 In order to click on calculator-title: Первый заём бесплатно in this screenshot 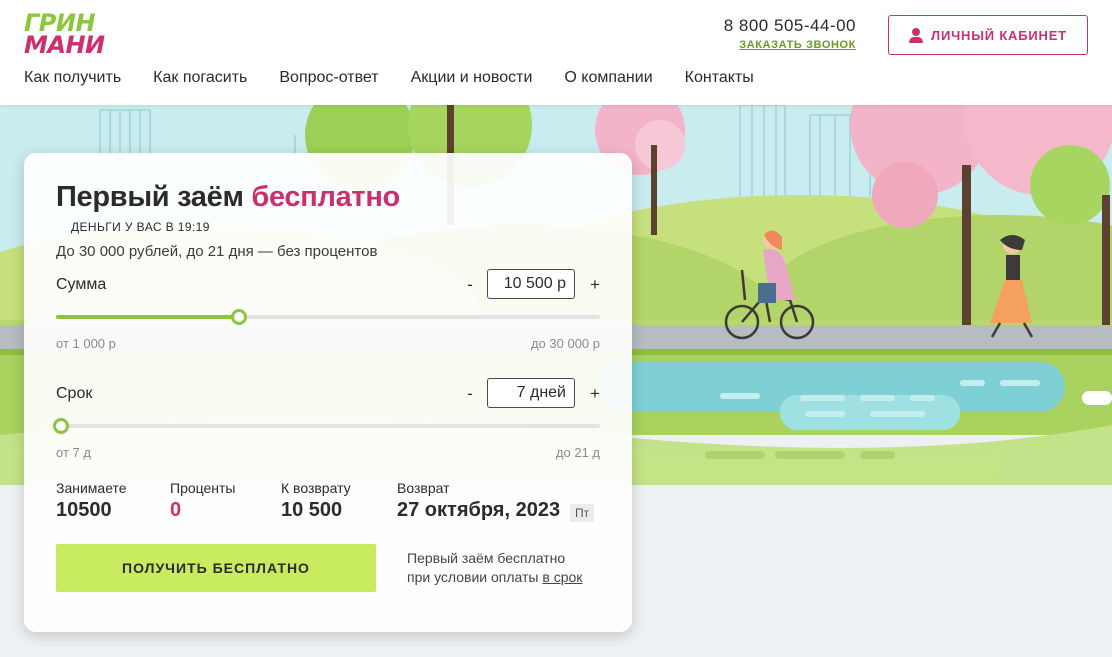, I will do `click(228, 197)`.